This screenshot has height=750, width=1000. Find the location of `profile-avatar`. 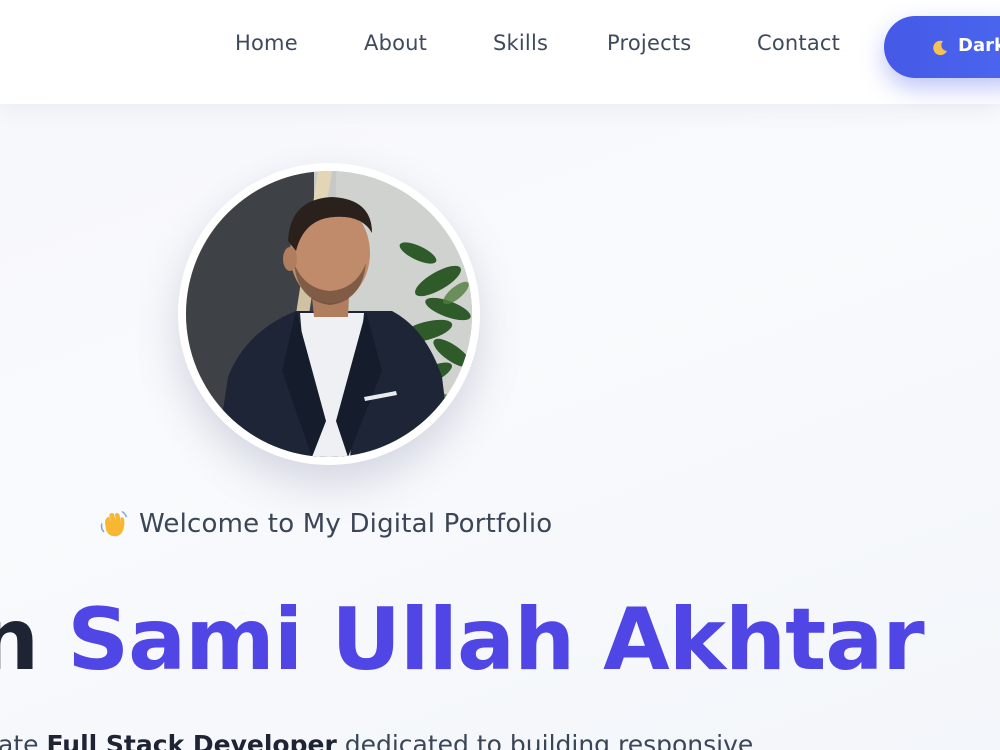

profile-avatar is located at coordinates (329, 314).